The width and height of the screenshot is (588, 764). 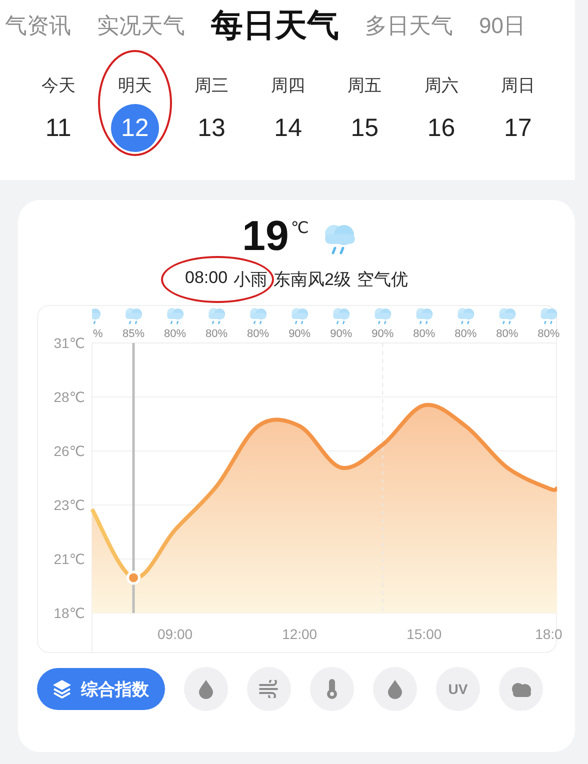 I want to click on axis-label: 15:00, so click(x=424, y=634).